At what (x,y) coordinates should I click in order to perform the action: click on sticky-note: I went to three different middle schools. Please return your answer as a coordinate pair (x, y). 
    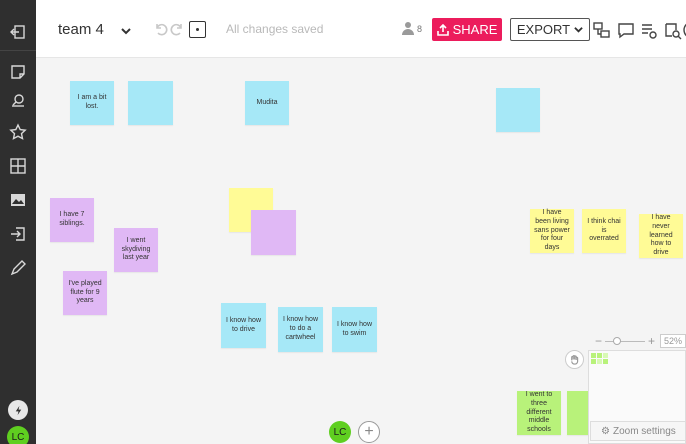
    Looking at the image, I should click on (539, 413).